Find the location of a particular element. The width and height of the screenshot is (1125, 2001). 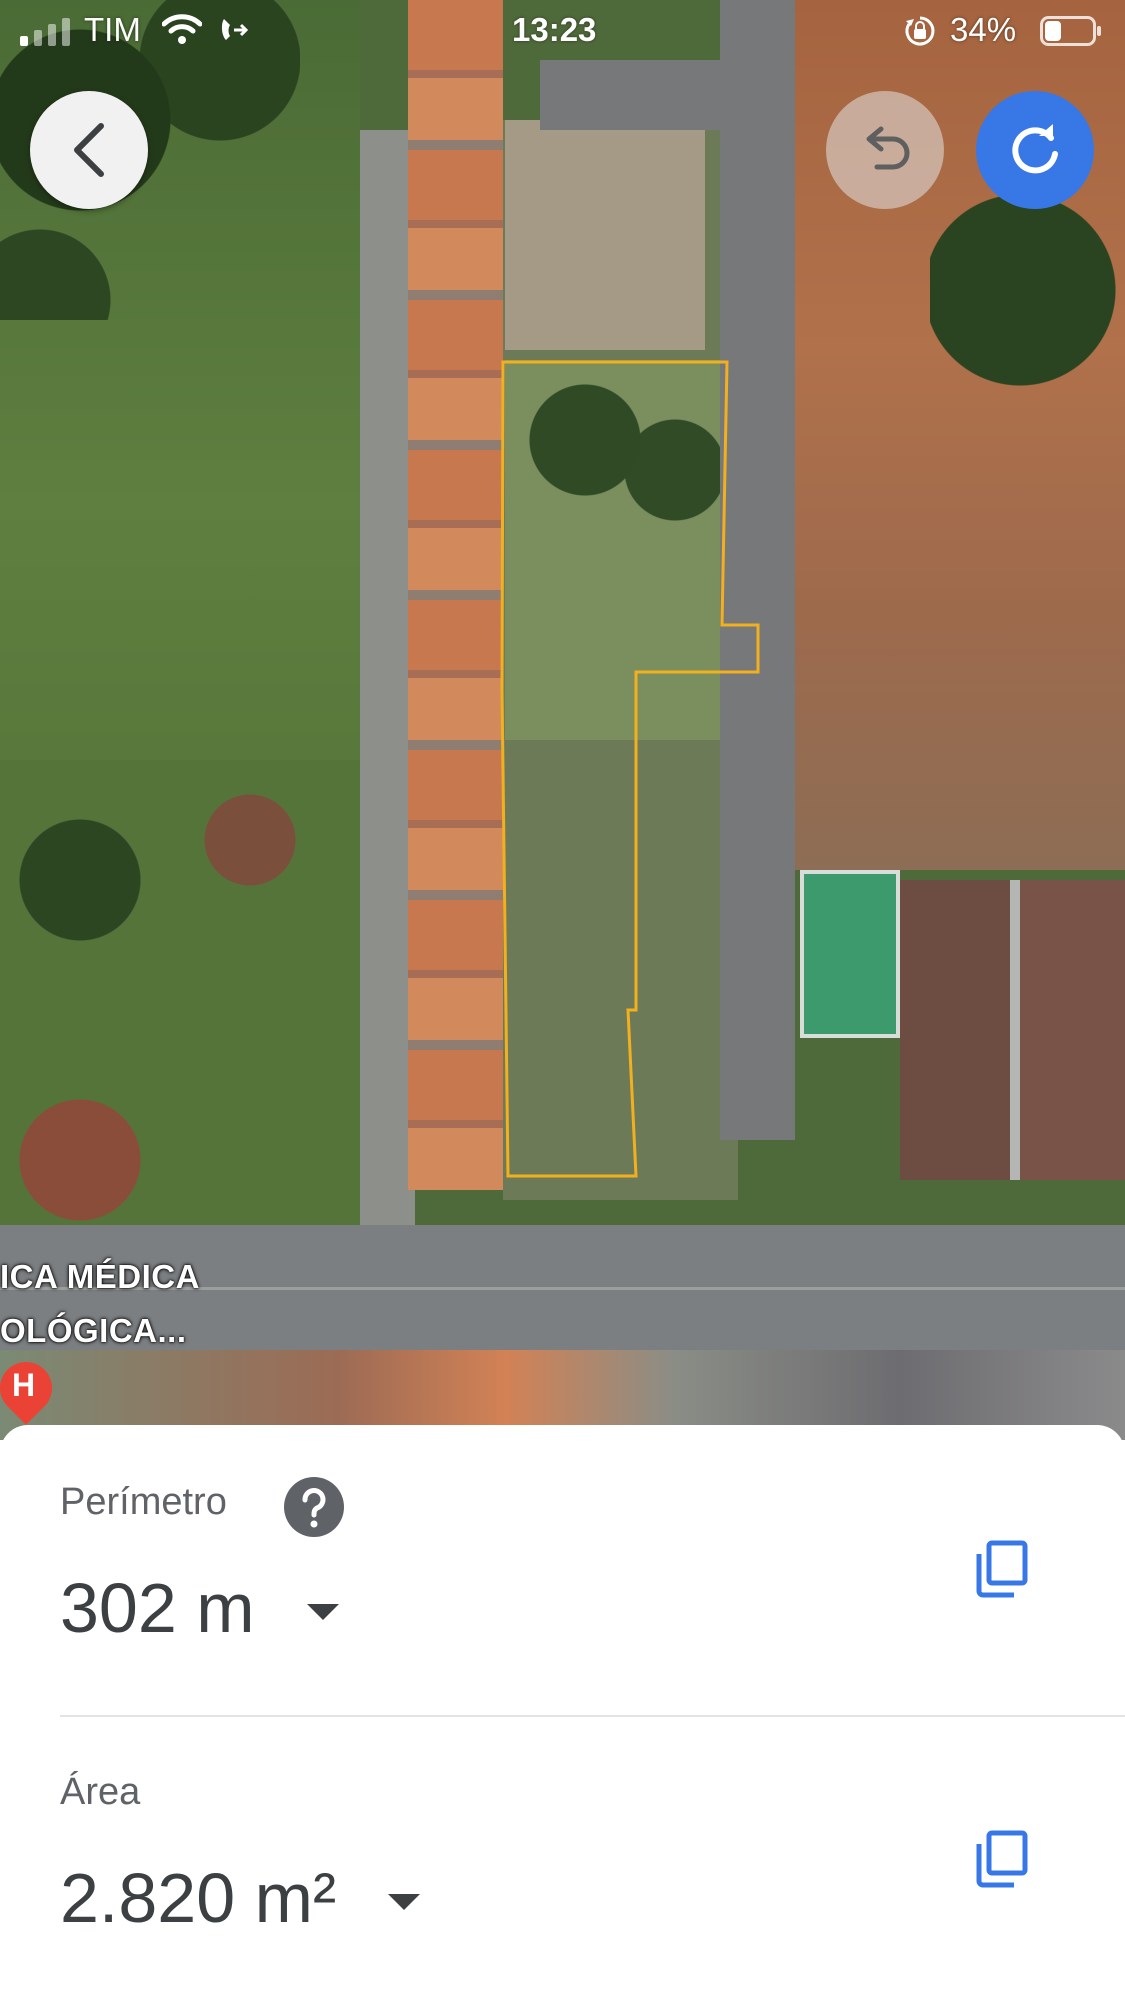

undo-button is located at coordinates (885, 150).